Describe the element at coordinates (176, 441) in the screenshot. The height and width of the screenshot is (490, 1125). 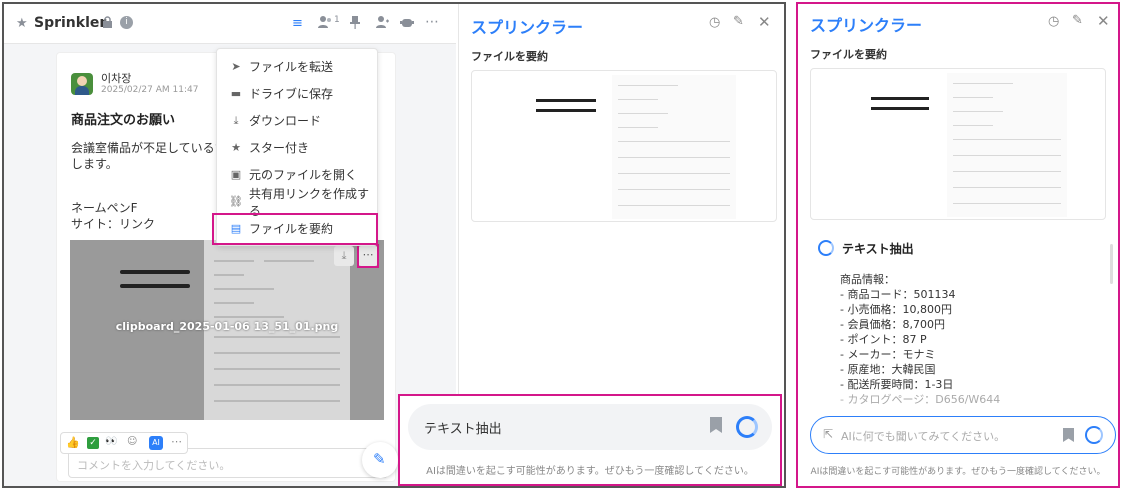
I see `reaction-more-icon: ⋯` at that location.